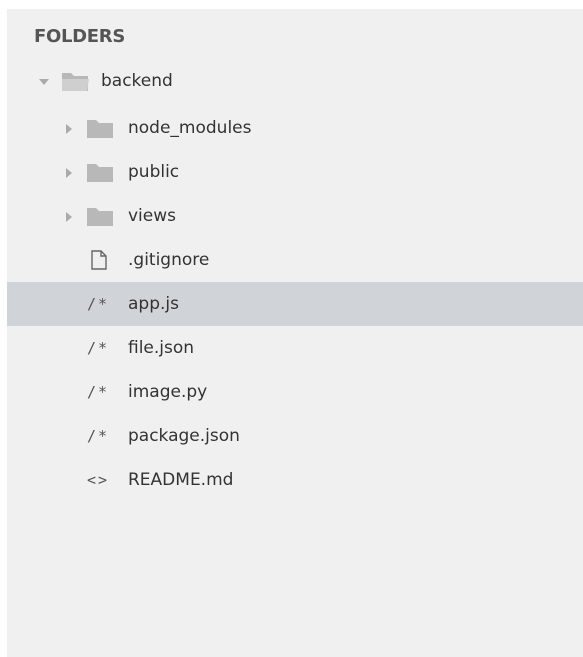  I want to click on tree-item-app-js: /* app.js, so click(295, 304).